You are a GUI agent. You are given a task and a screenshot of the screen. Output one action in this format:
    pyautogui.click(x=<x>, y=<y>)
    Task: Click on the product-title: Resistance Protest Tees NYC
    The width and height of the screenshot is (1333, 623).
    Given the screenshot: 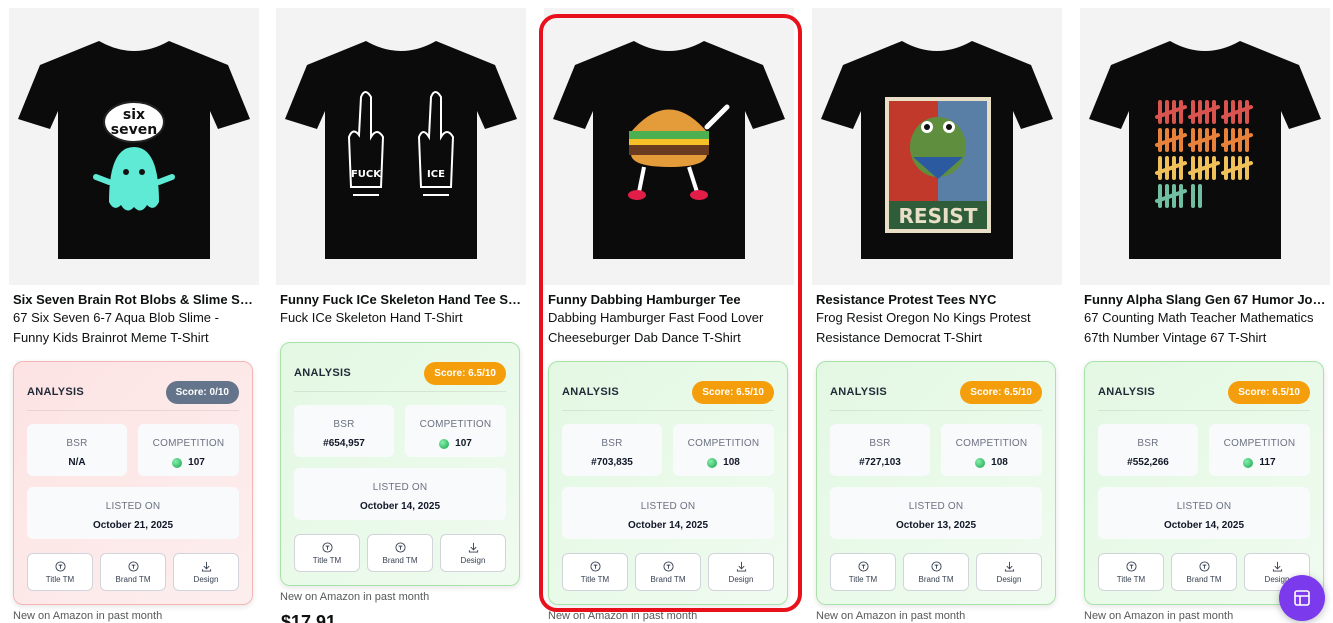 What is the action you would take?
    pyautogui.click(x=938, y=300)
    